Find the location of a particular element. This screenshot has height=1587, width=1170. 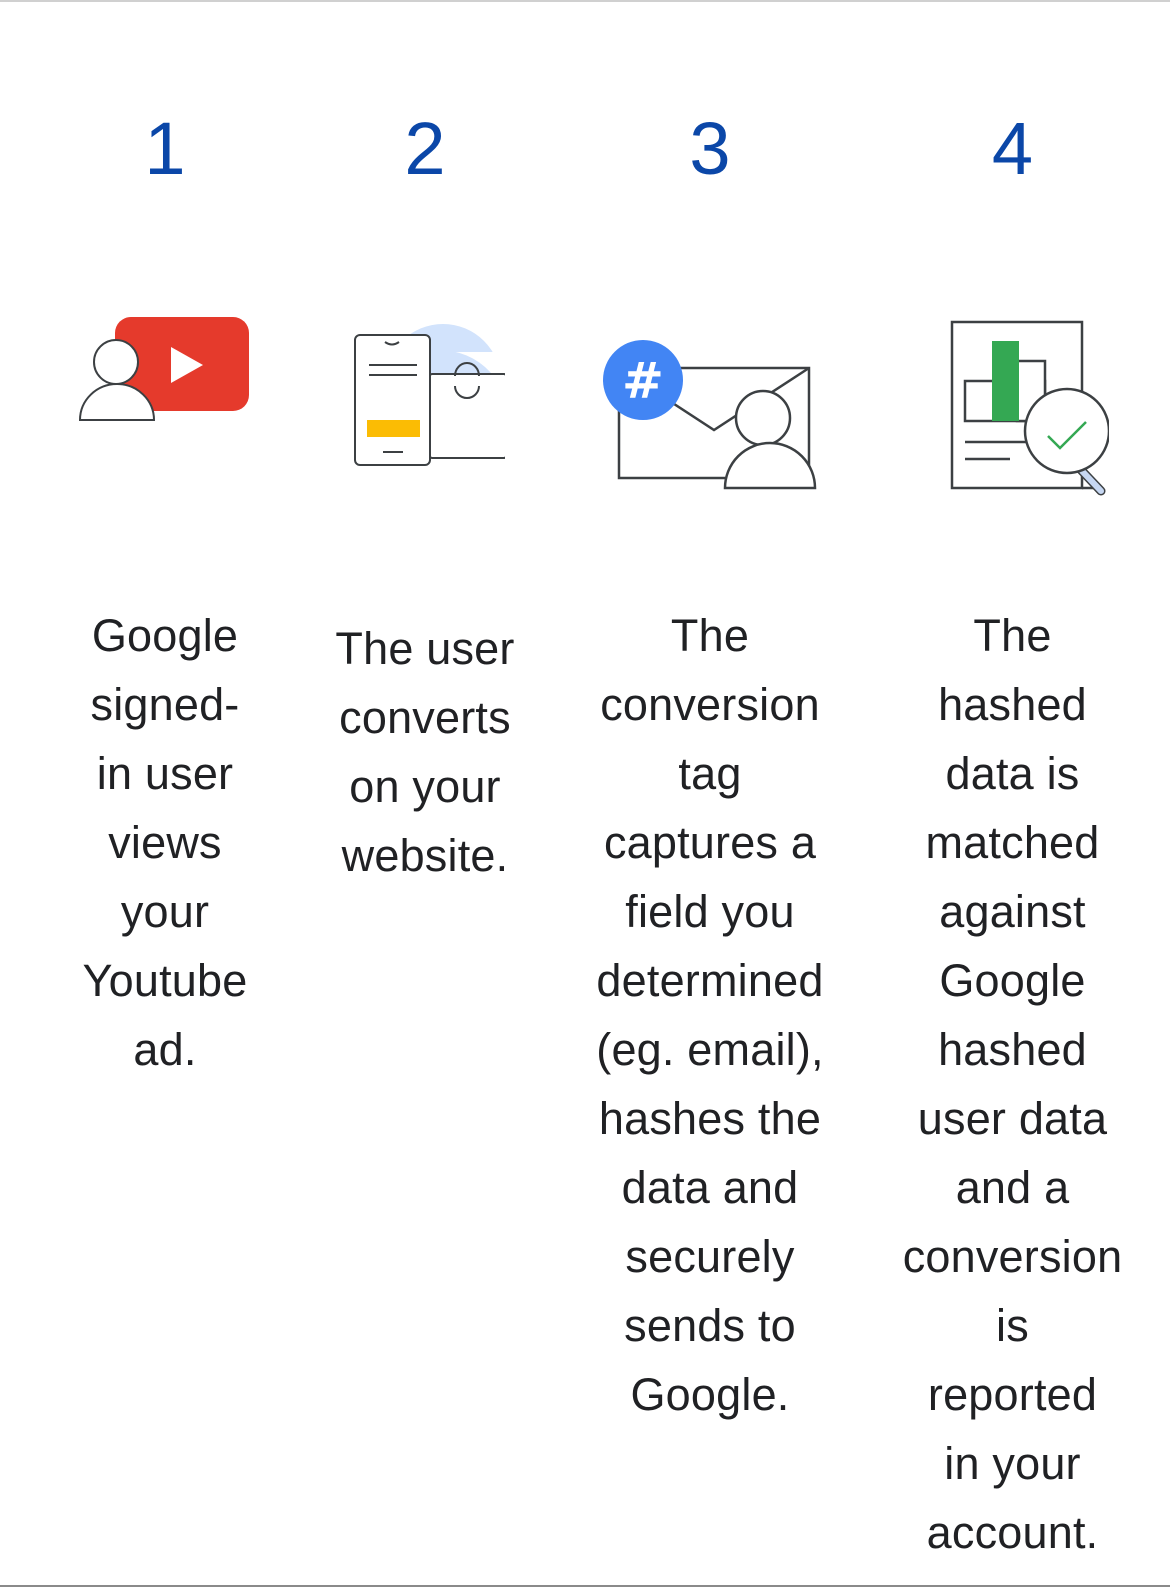

phone-shopping-bag-icon is located at coordinates (426, 394).